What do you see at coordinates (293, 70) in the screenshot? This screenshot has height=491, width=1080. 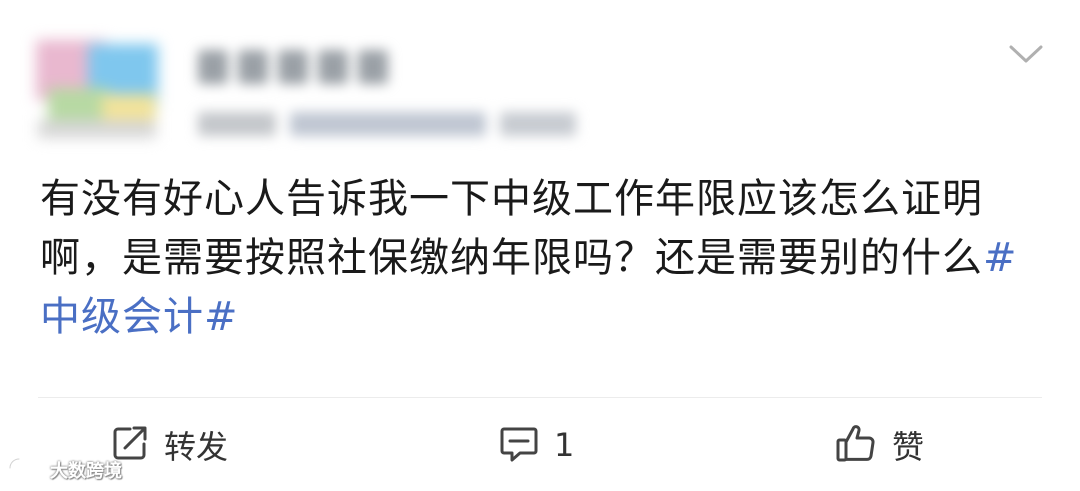 I see `username-blurred` at bounding box center [293, 70].